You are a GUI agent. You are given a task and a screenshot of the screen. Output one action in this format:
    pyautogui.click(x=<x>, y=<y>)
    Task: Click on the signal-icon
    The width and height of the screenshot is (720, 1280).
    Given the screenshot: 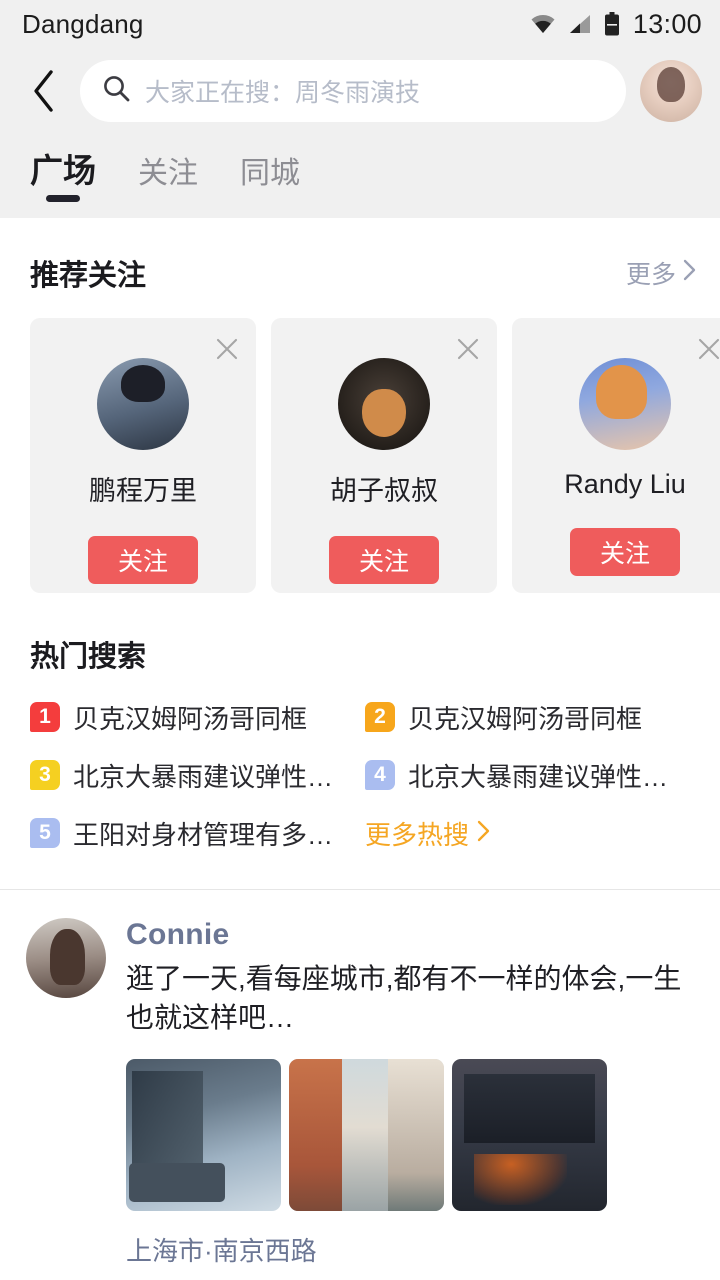 What is the action you would take?
    pyautogui.click(x=580, y=24)
    